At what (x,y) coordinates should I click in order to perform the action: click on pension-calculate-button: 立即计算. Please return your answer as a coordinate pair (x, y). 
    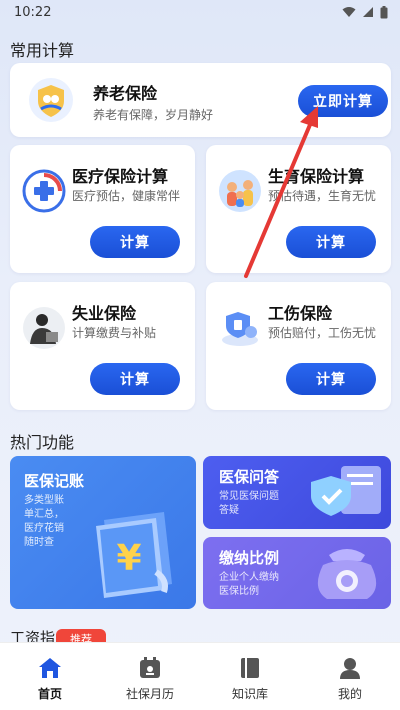
    Looking at the image, I should click on (343, 101).